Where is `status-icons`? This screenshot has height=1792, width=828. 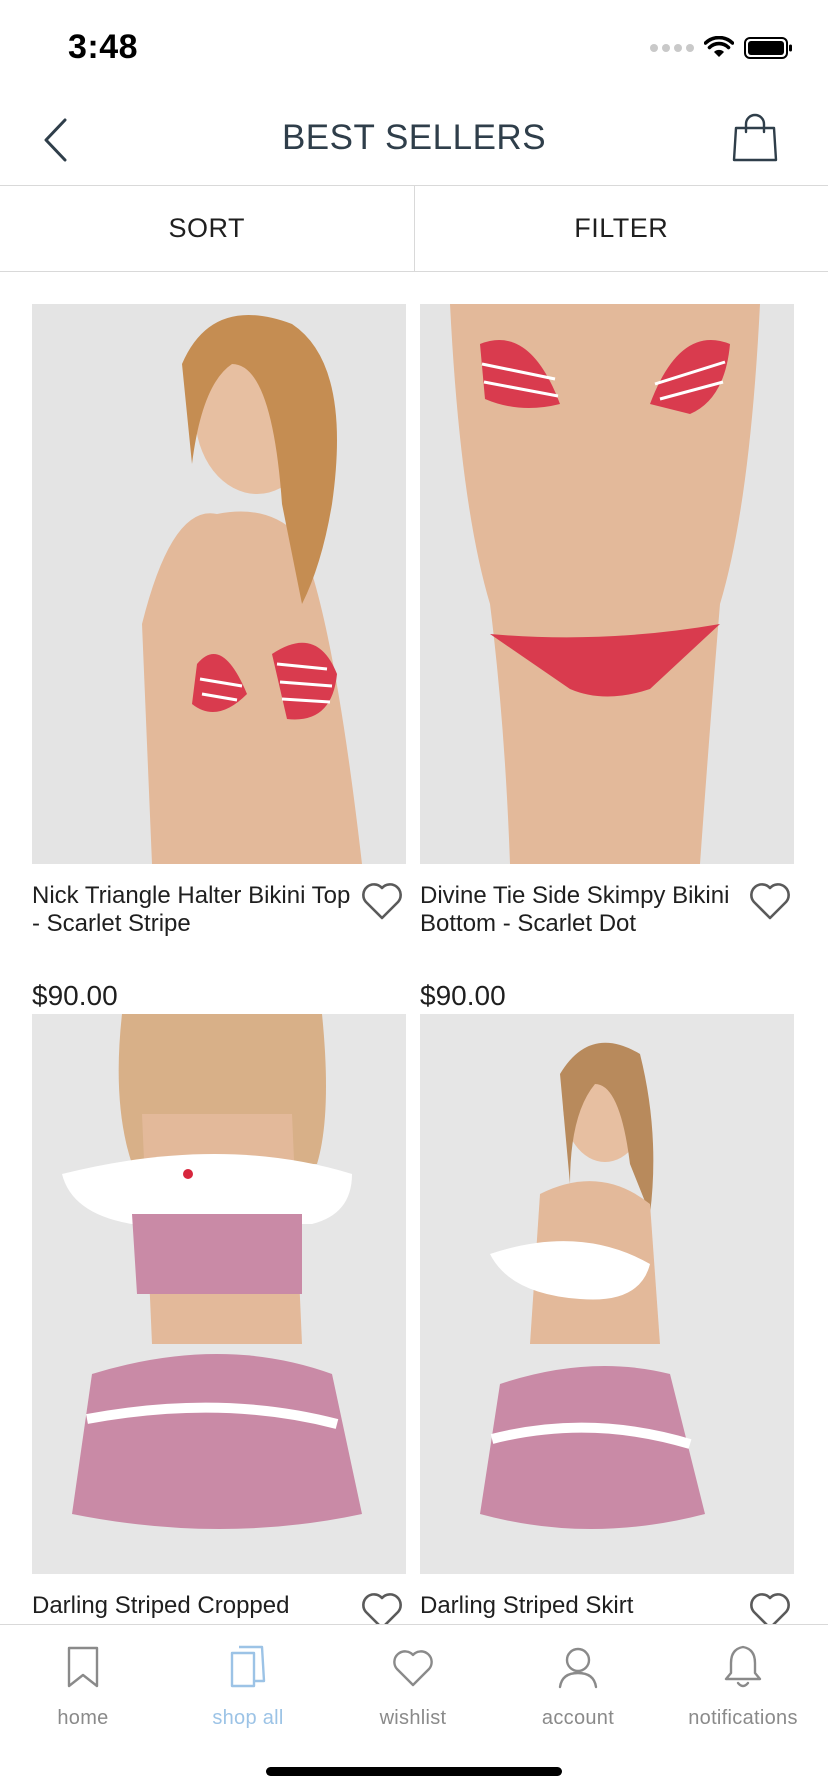
status-icons is located at coordinates (722, 48).